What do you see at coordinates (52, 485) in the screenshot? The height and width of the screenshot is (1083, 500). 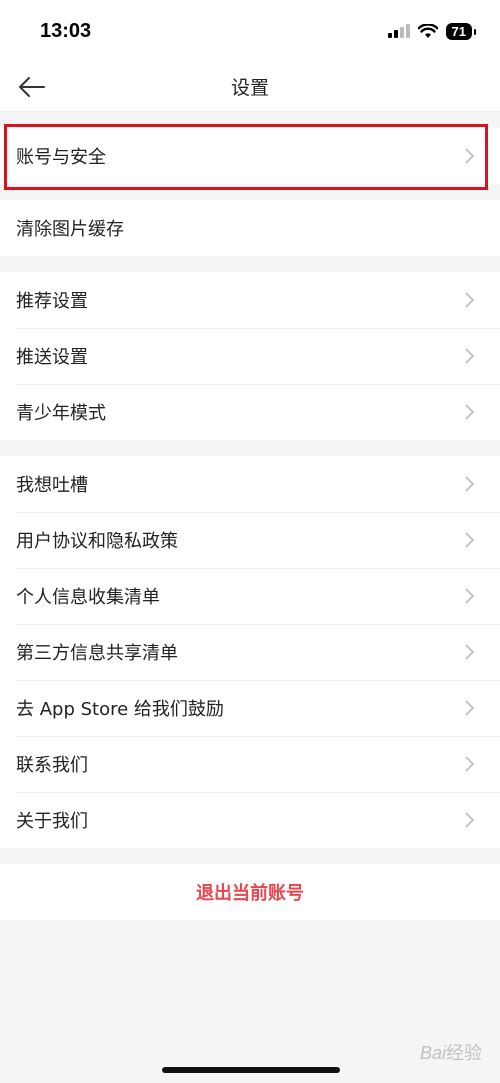 I see `settings-item-label: 我想吐槽` at bounding box center [52, 485].